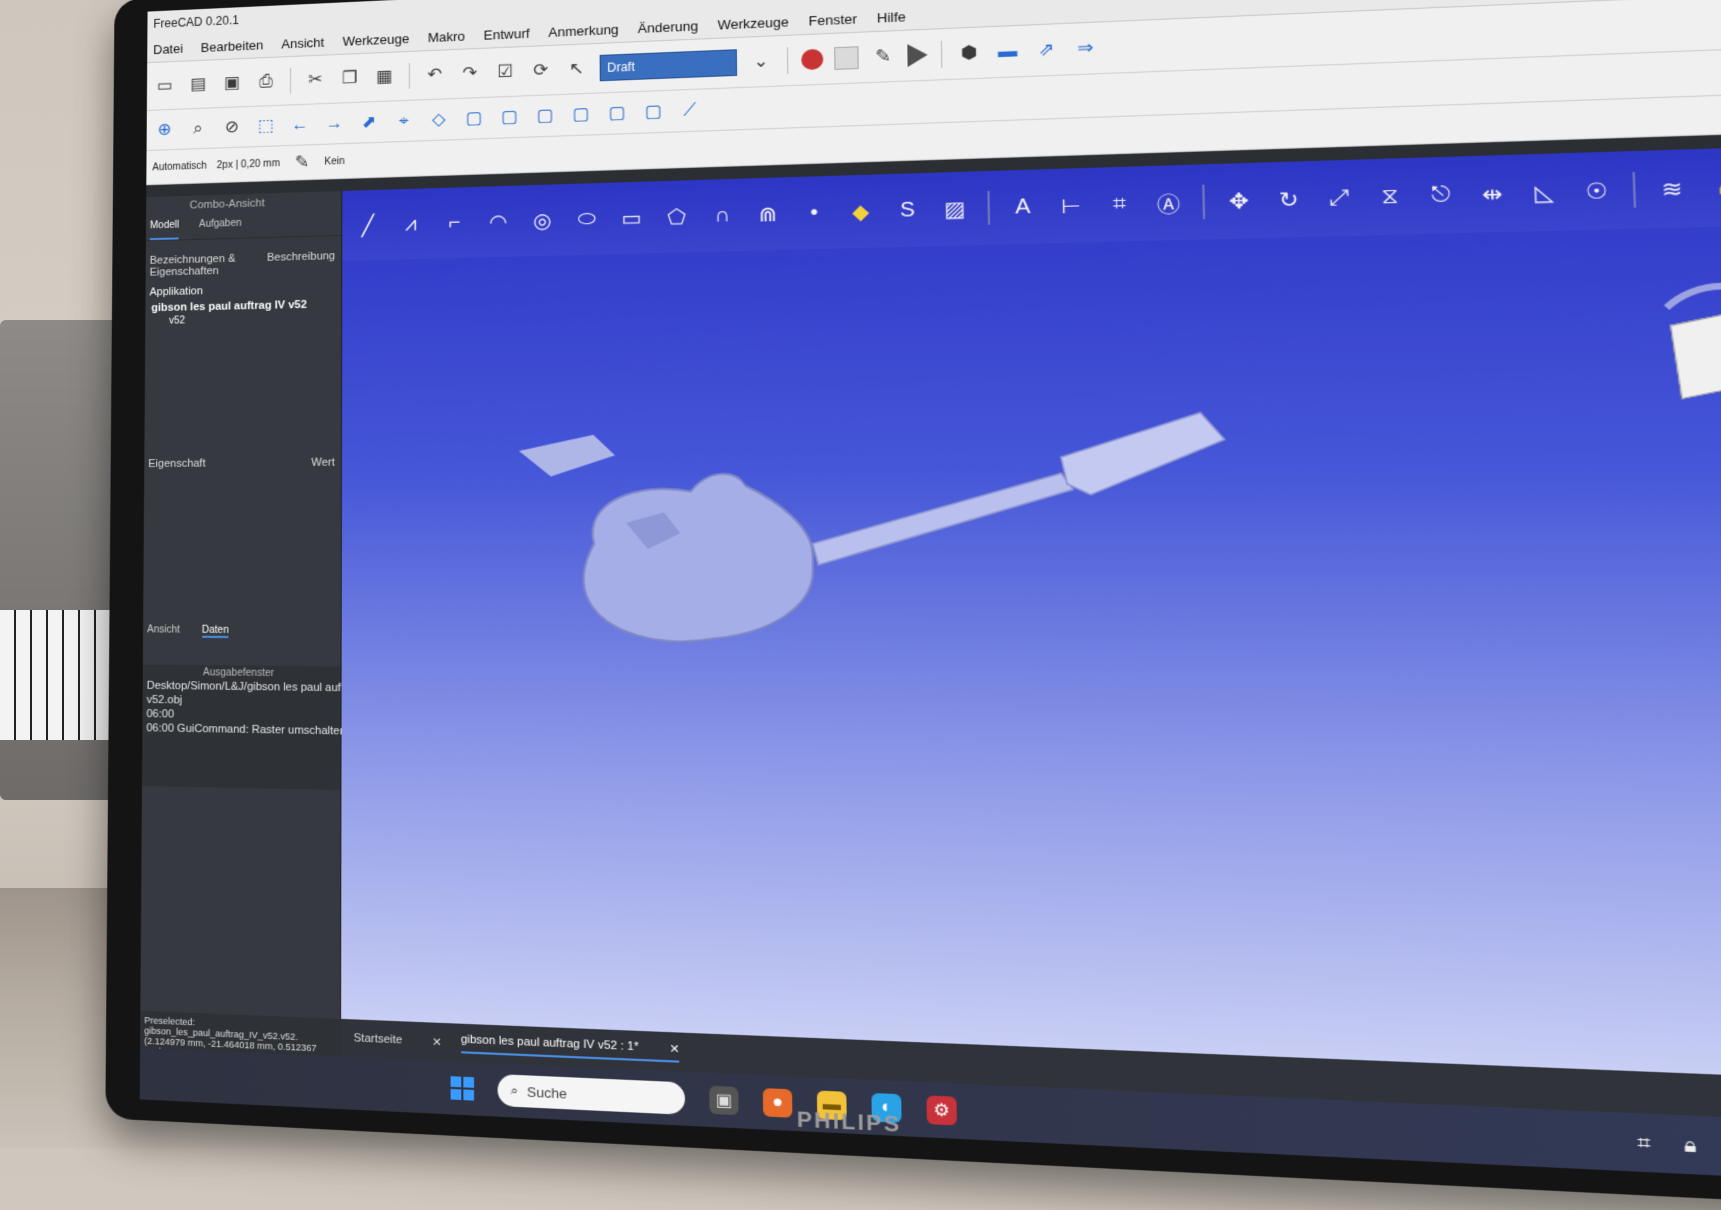  What do you see at coordinates (248, 164) in the screenshot?
I see `draft-line-width: 2px | 0,20 mm` at bounding box center [248, 164].